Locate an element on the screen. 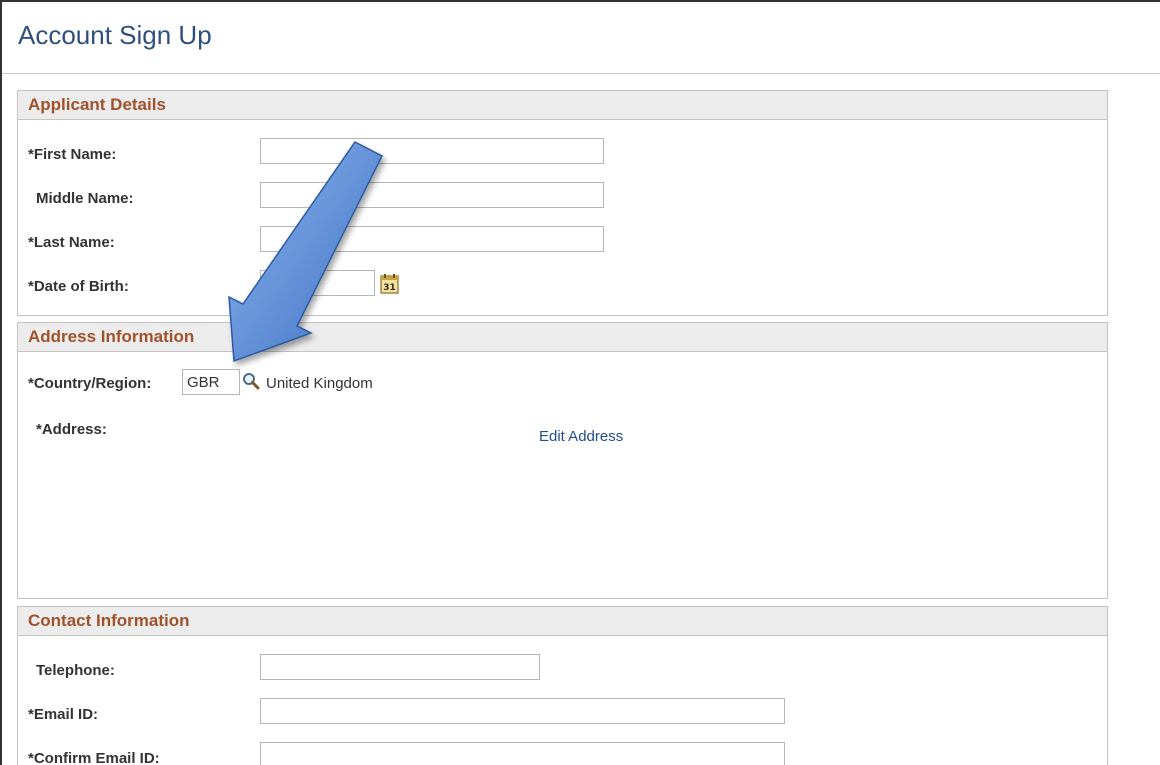  date-of-birth-field is located at coordinates (317, 283).